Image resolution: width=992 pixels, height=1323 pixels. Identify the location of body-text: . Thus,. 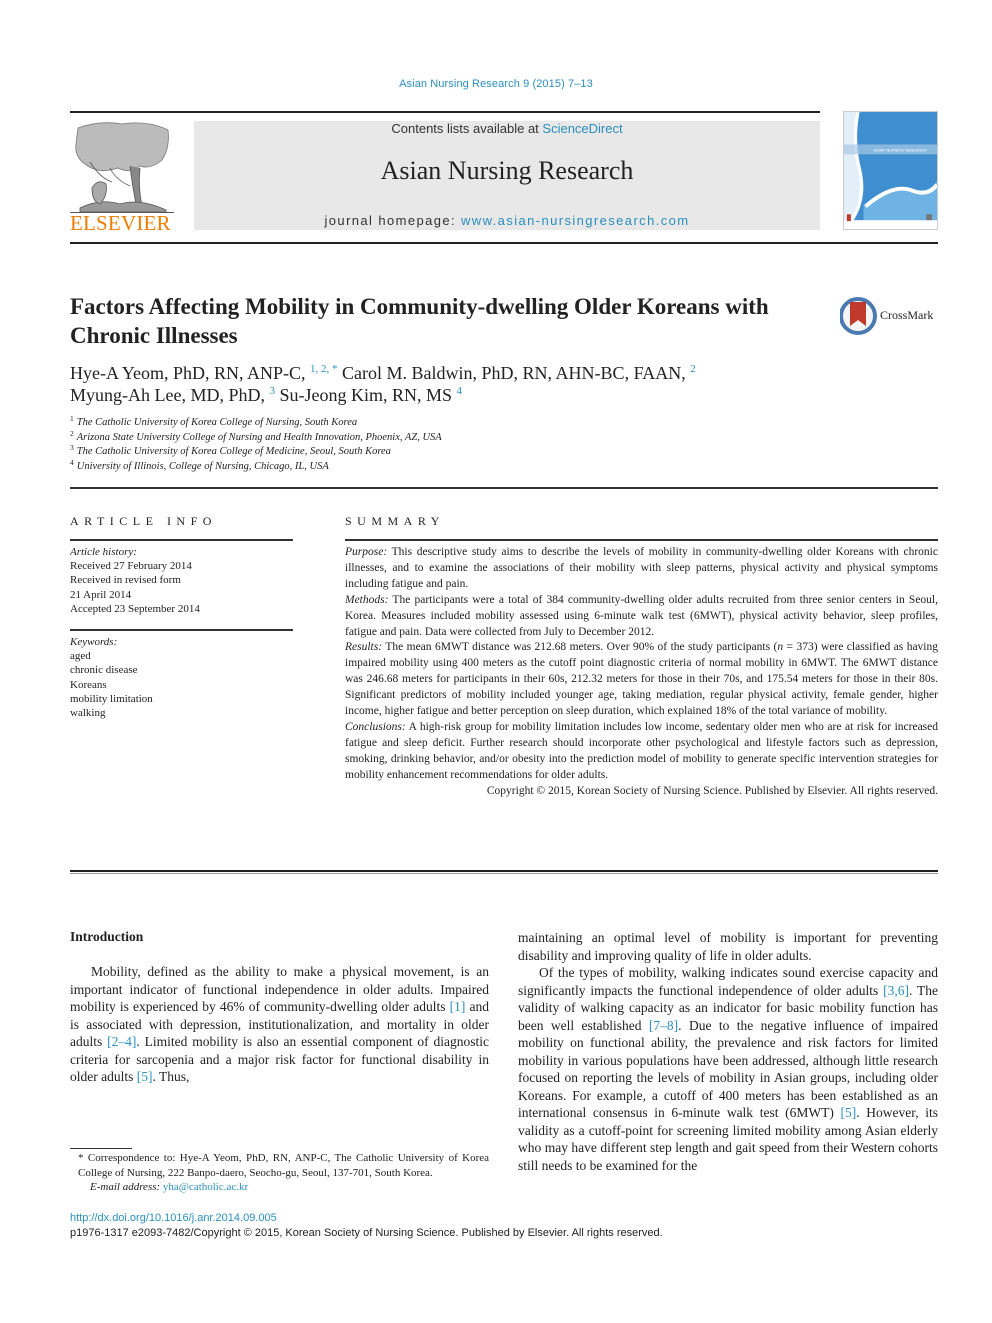
(171, 1076).